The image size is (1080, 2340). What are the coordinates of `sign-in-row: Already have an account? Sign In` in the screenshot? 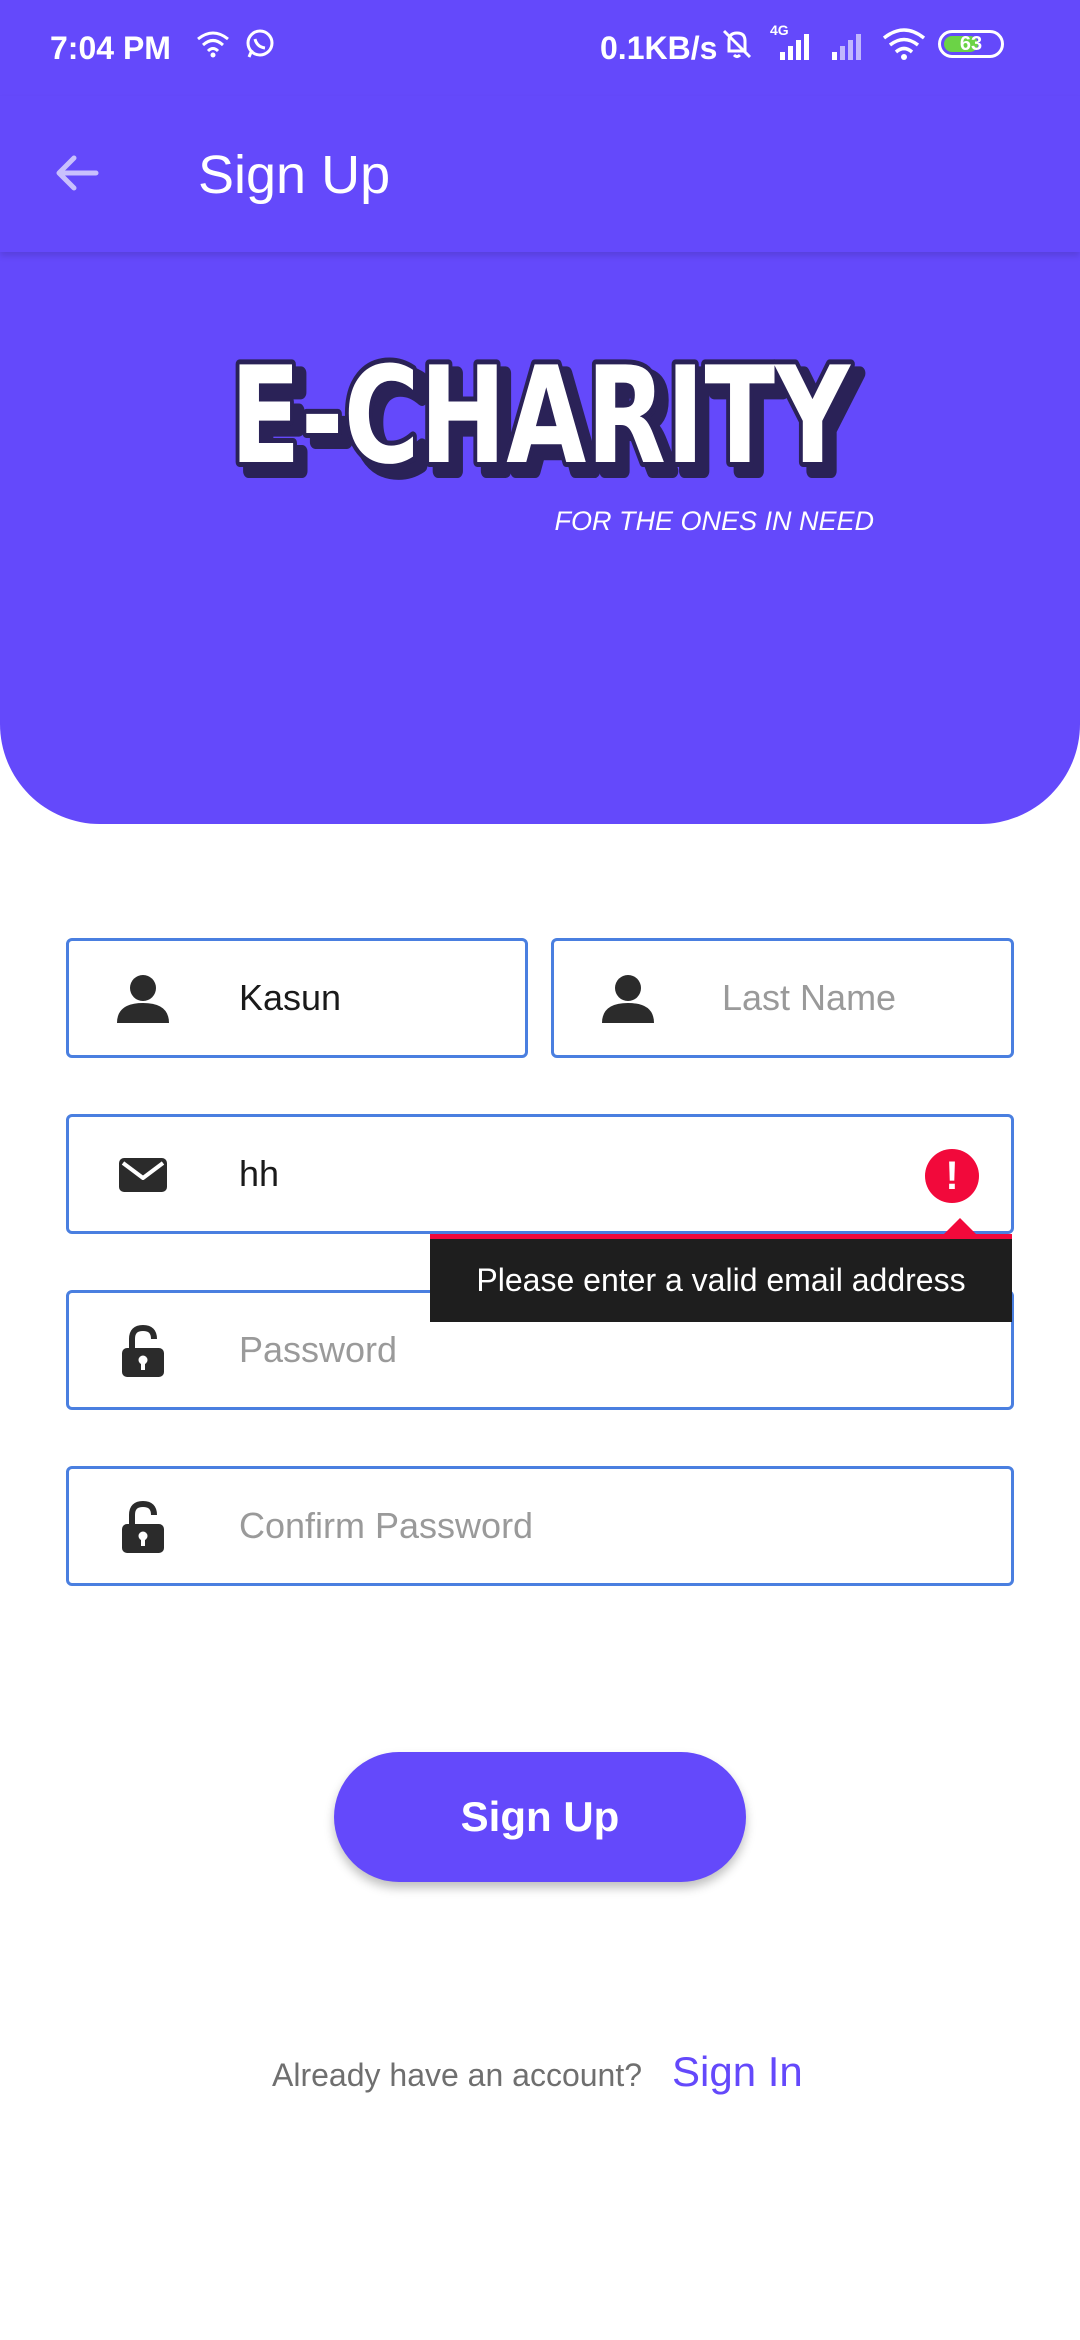 It's located at (537, 2072).